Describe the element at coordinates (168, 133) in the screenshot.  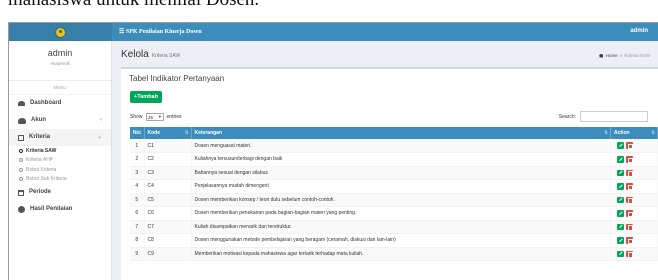
I see `column-header-kode: Kode ⇅` at that location.